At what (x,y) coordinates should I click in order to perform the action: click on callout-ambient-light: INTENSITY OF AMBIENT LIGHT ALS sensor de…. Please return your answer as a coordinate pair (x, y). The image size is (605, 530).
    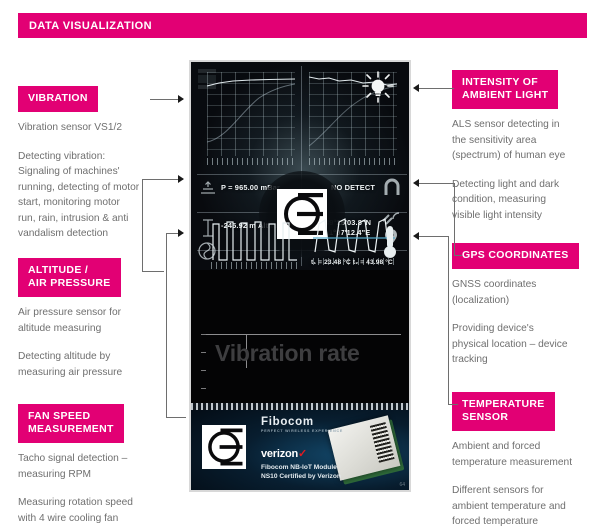
    Looking at the image, I should click on (527, 146).